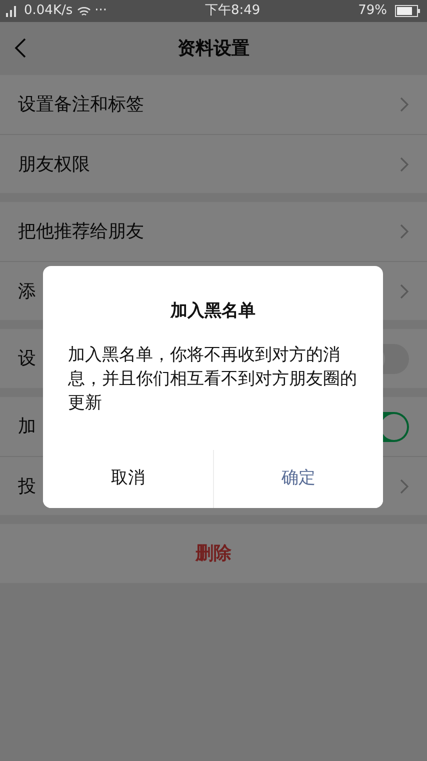 This screenshot has width=427, height=761. I want to click on network-speed: 0.04K/s, so click(48, 11).